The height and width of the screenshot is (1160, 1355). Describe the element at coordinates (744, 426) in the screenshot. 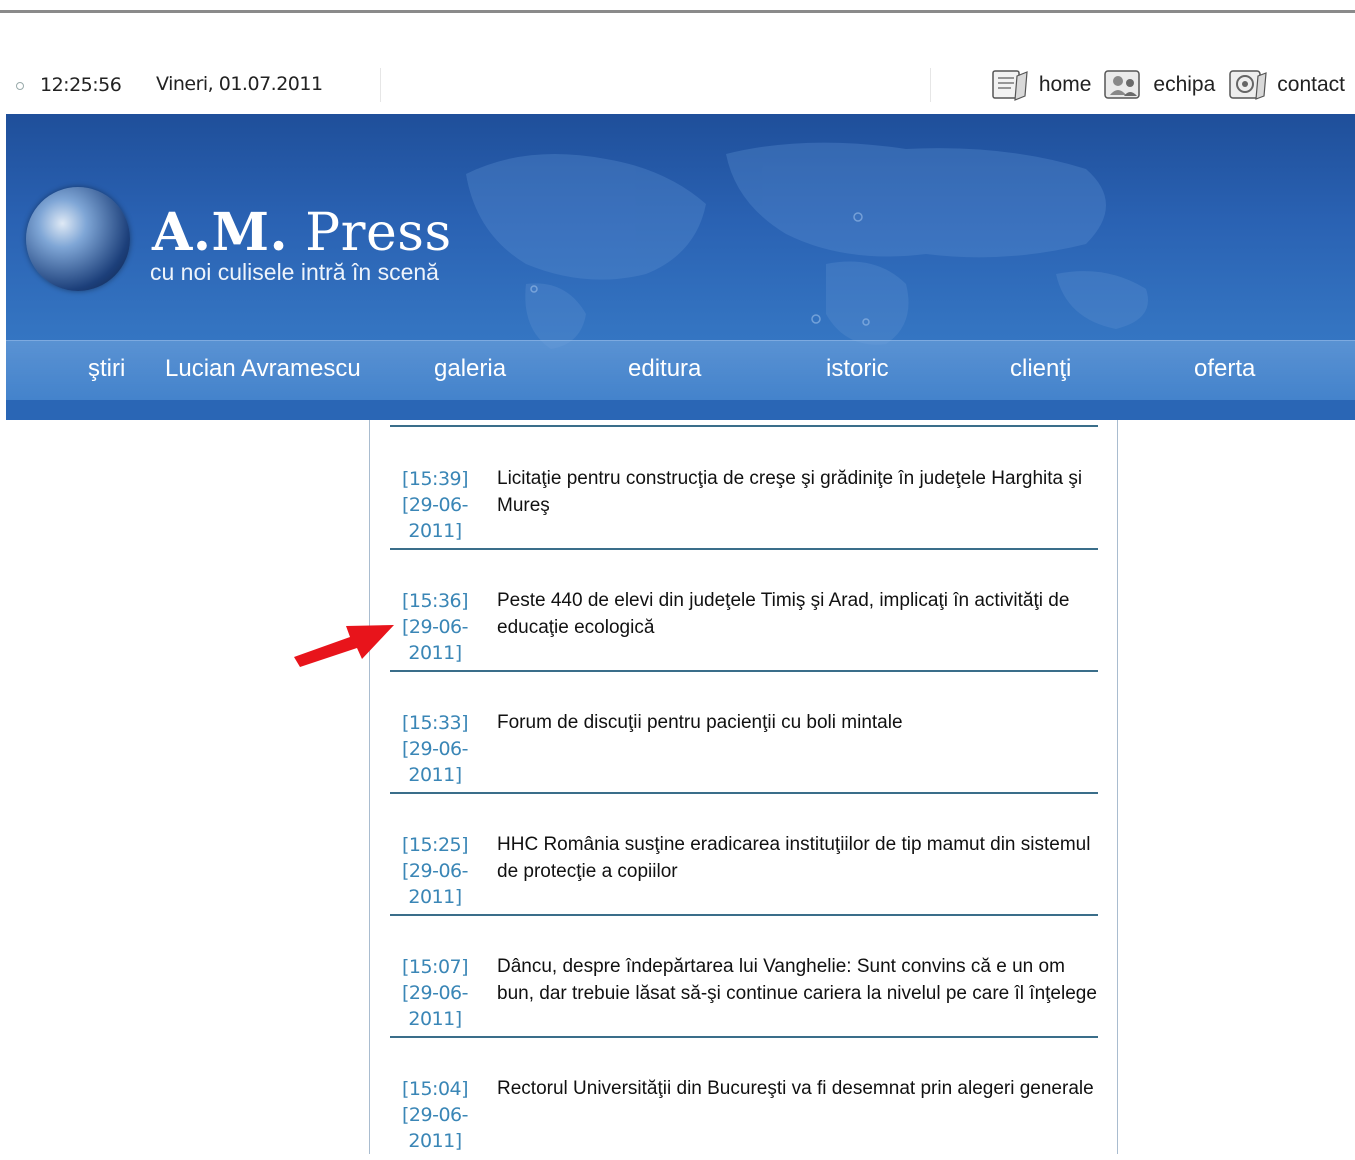

I see `news-top-divider` at that location.